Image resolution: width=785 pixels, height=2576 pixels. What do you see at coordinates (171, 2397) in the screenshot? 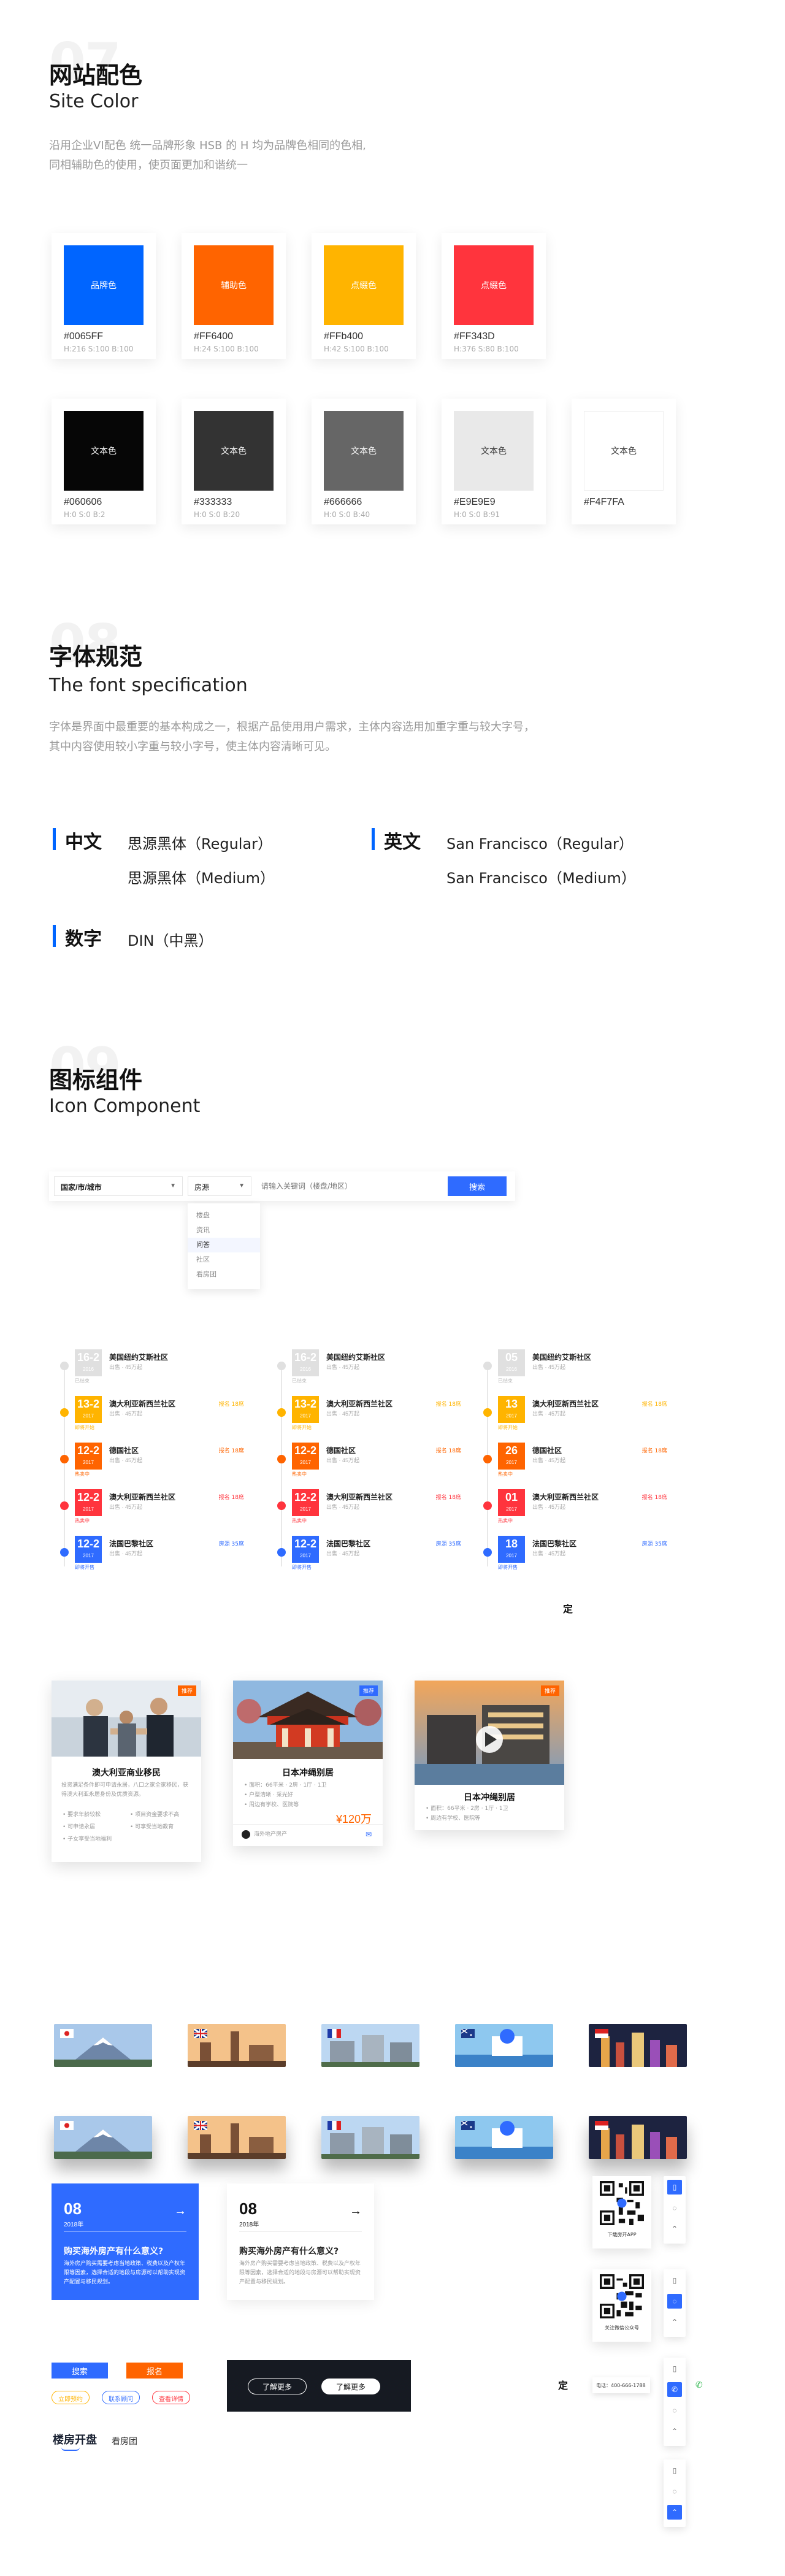
I see `tag-pill-red: 查看详情` at bounding box center [171, 2397].